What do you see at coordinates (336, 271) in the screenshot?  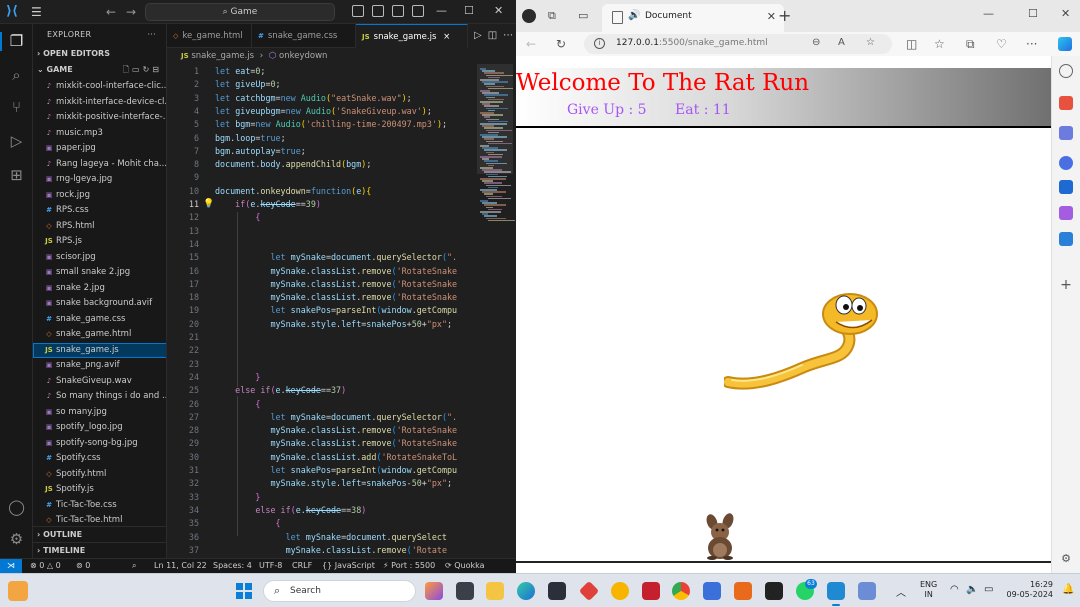 I see `code-line: mySnake.classList.remove('RotateSnake` at bounding box center [336, 271].